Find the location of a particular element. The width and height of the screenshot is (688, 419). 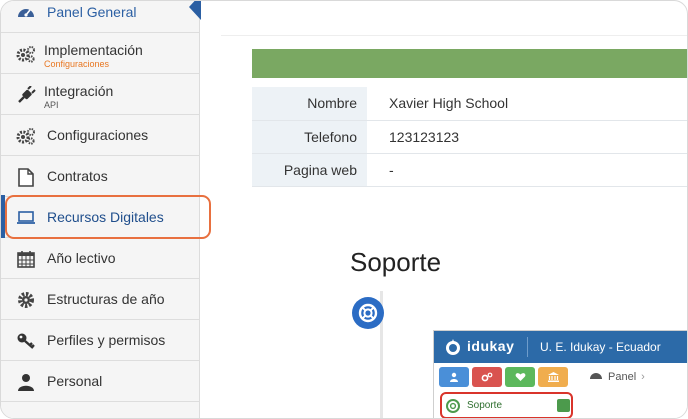

sidebar-item-label: Configuraciones is located at coordinates (98, 135).